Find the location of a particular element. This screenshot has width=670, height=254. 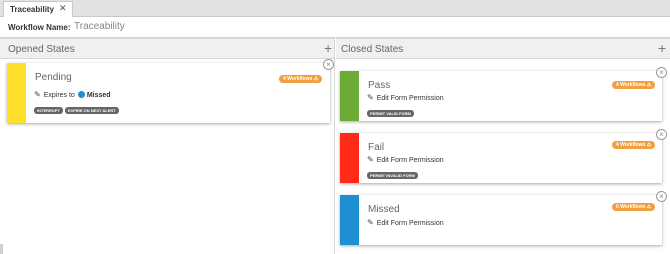

resize-handle is located at coordinates (1, 249).